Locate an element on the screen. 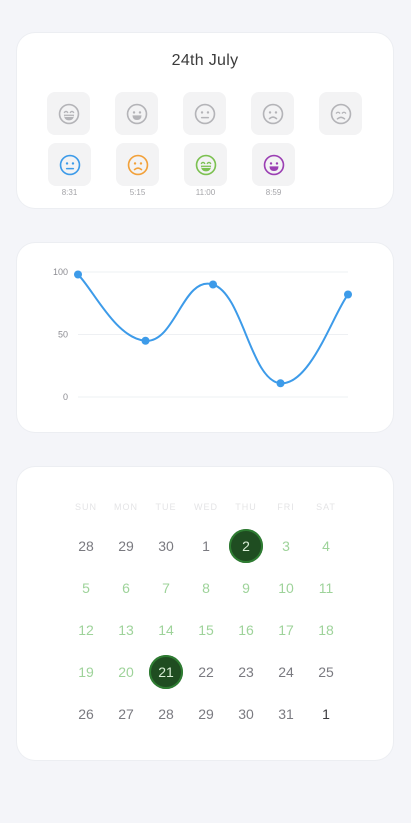 The height and width of the screenshot is (823, 411). mood-option-grinning-face is located at coordinates (136, 113).